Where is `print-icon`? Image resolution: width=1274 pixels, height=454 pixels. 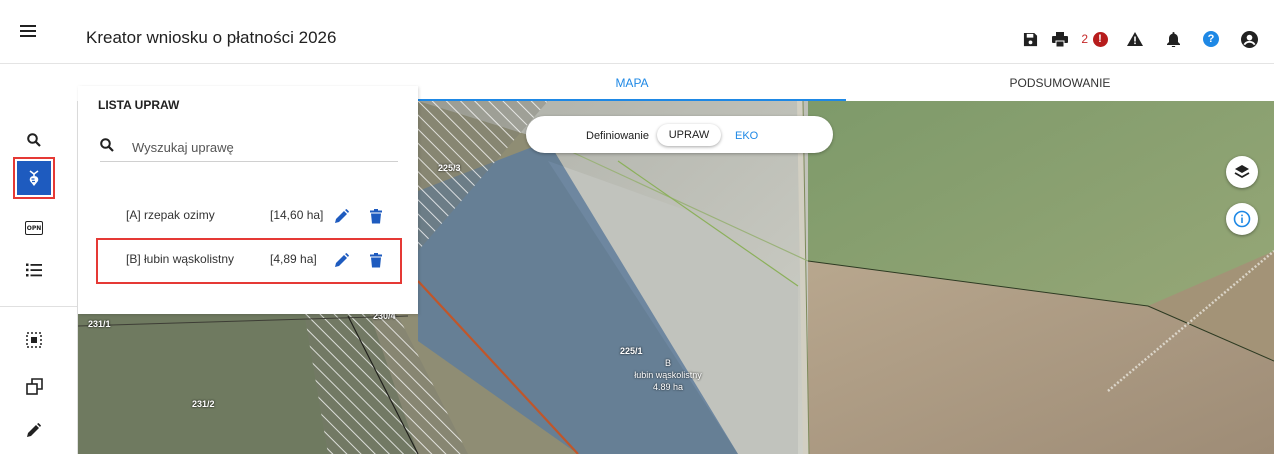
print-icon is located at coordinates (1060, 39).